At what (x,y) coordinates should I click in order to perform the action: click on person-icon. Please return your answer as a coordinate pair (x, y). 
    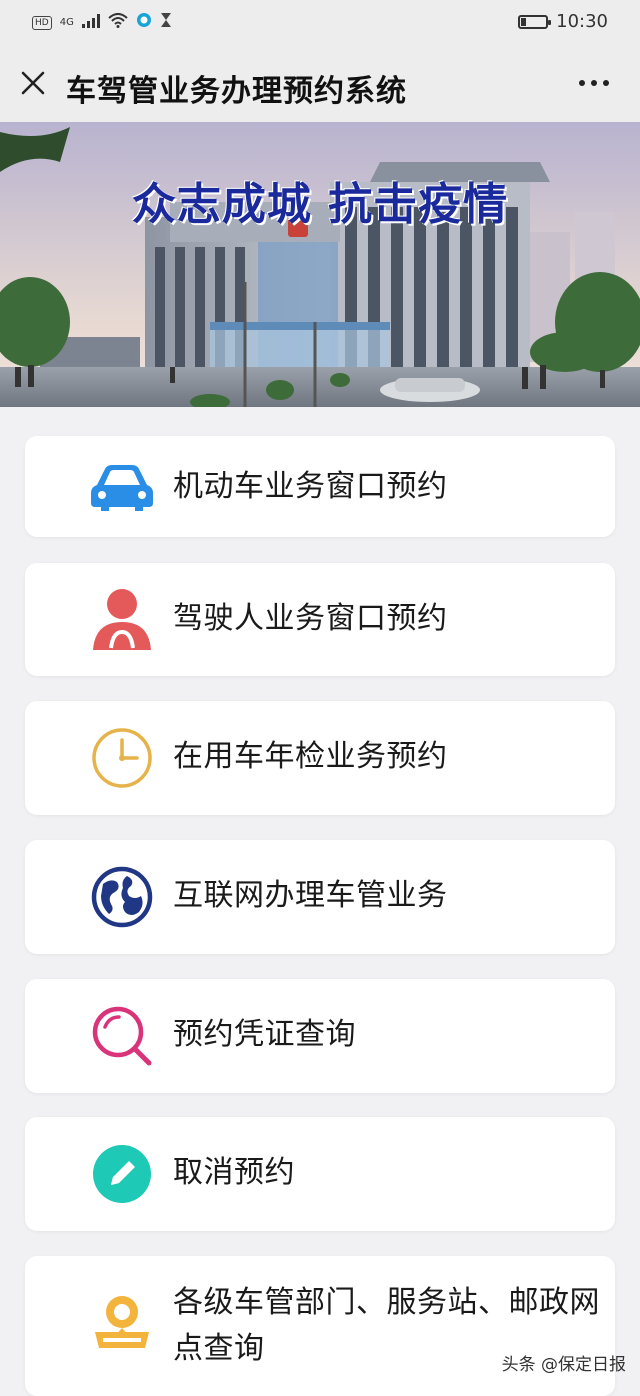
    Looking at the image, I should click on (122, 619).